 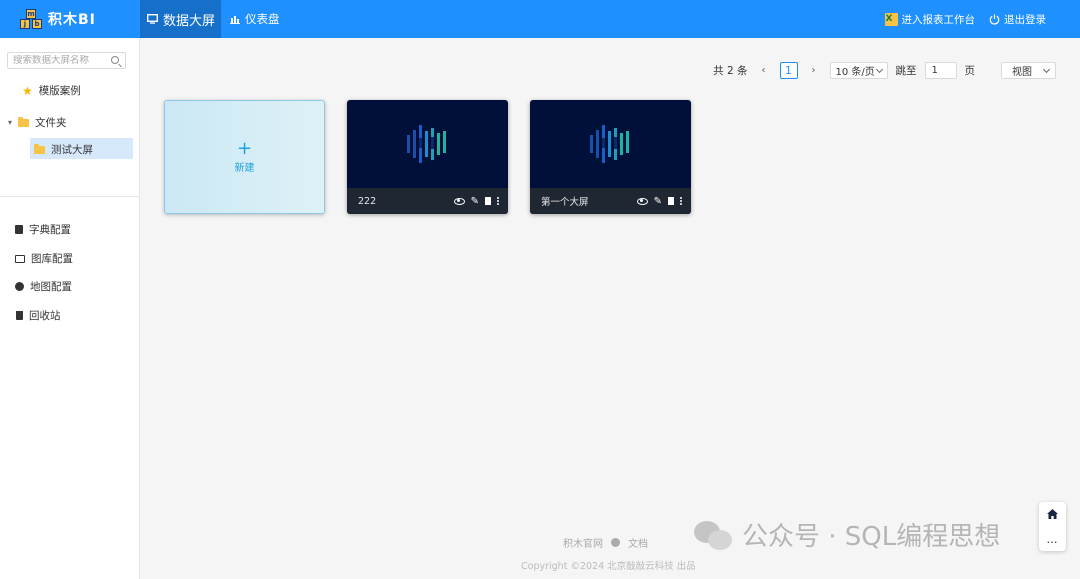 I want to click on new-screen-label: 新建, so click(x=244, y=168).